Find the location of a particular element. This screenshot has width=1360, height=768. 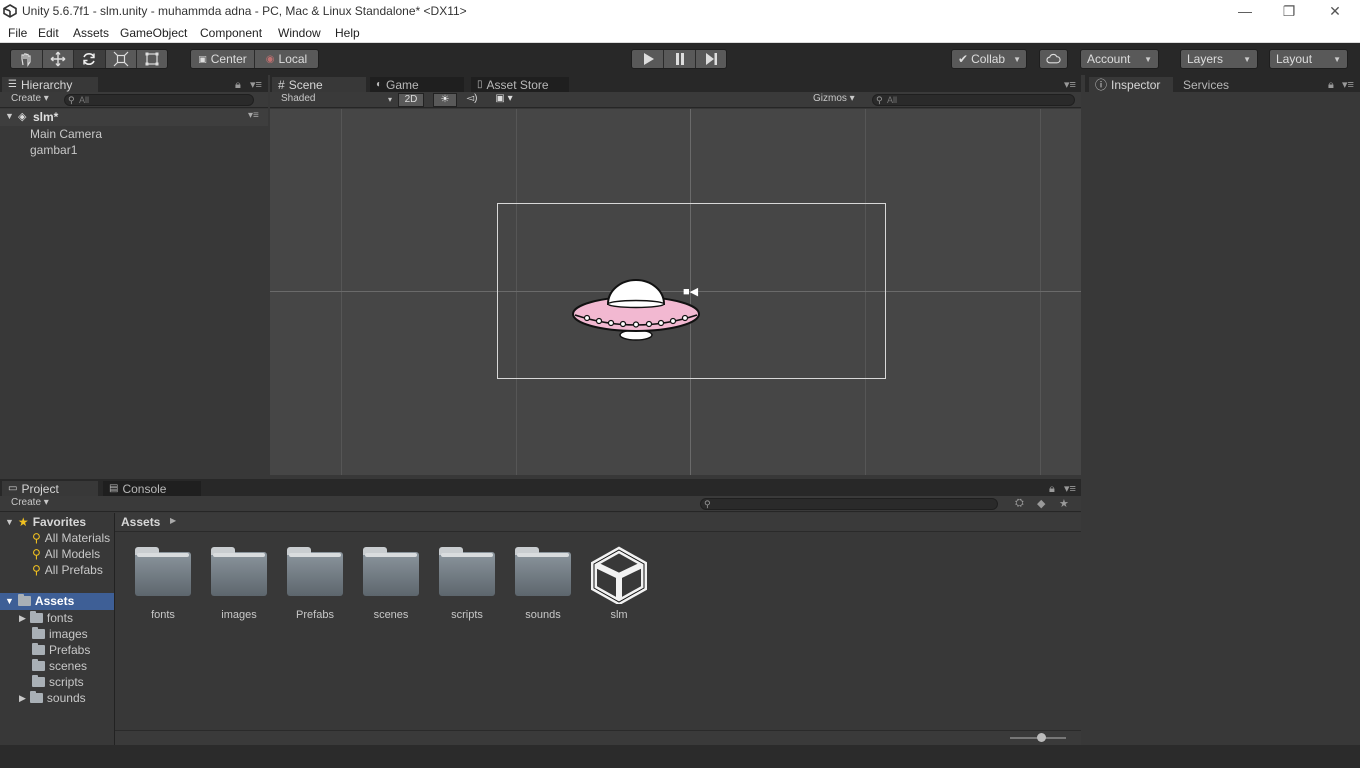

shopping-bag-icon: ▯ is located at coordinates (480, 84).